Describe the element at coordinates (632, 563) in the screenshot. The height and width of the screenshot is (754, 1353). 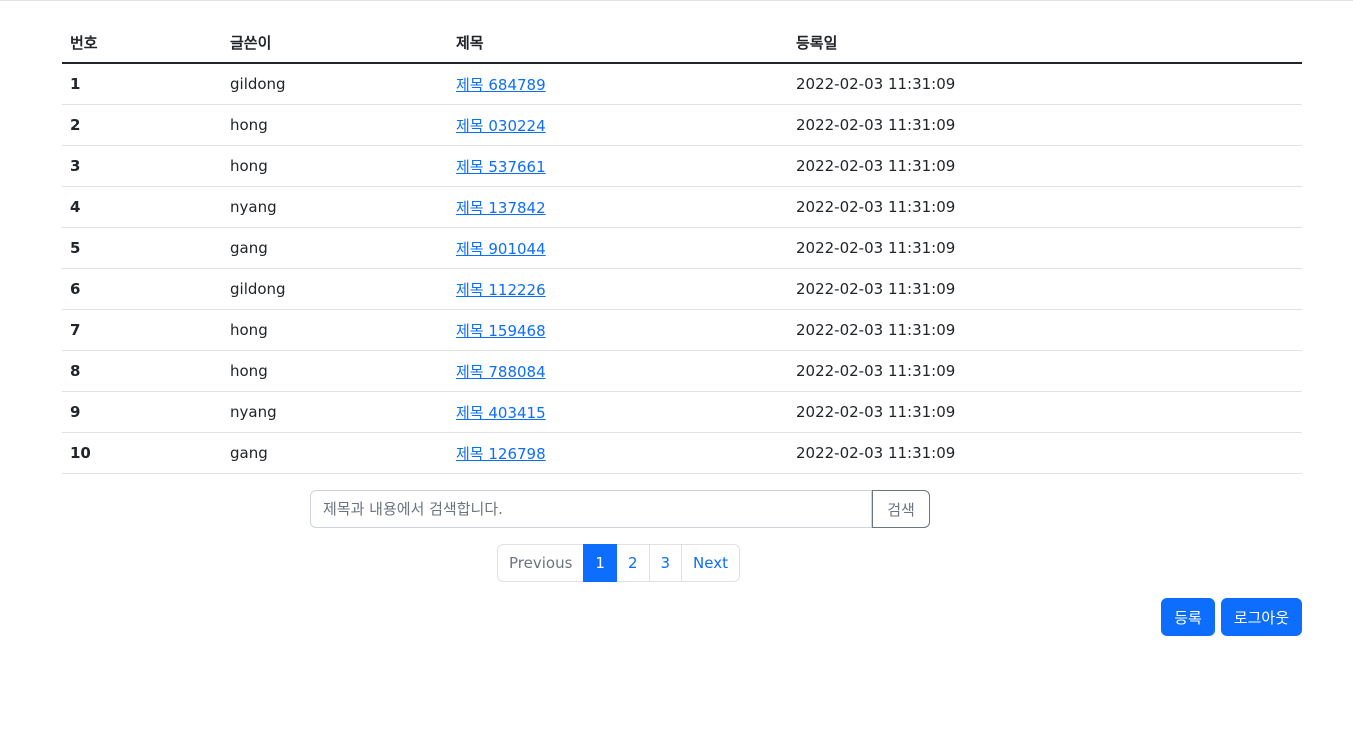
I see `page-link-2: 2` at that location.